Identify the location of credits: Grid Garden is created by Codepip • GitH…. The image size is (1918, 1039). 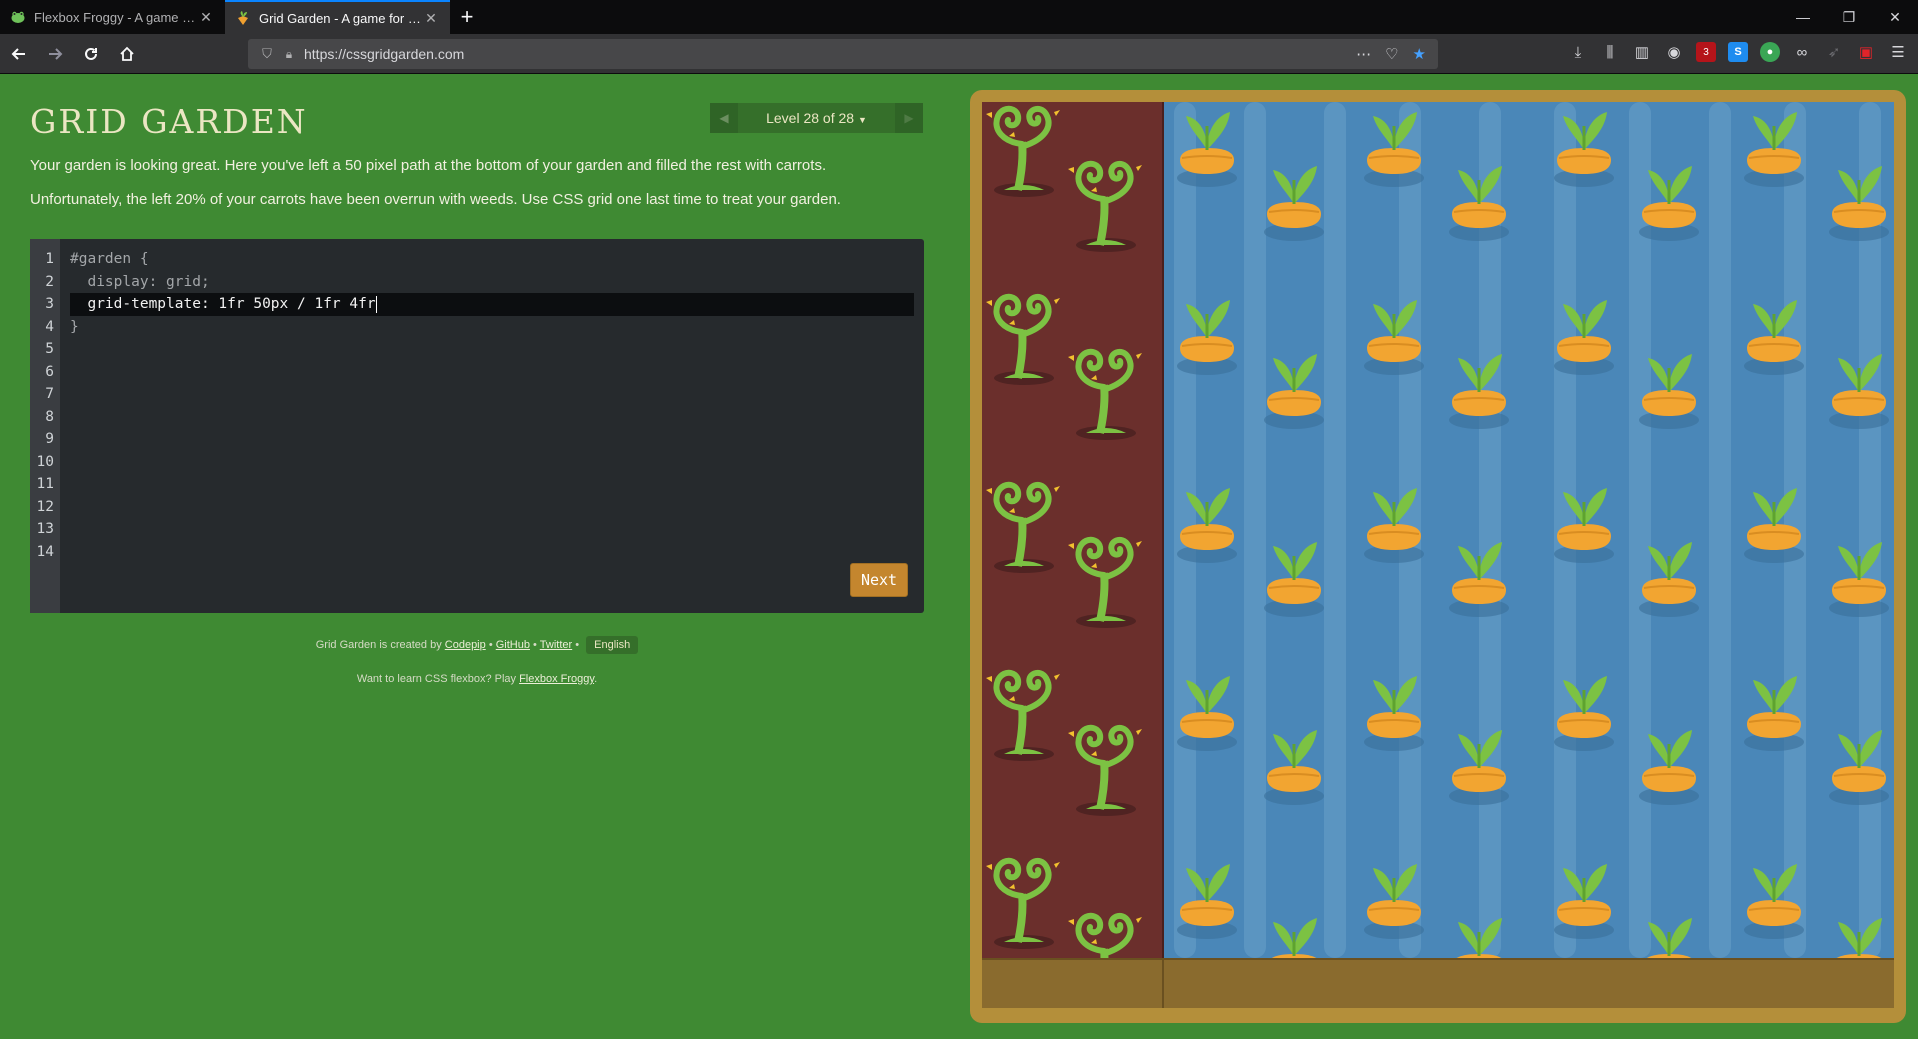
(477, 645).